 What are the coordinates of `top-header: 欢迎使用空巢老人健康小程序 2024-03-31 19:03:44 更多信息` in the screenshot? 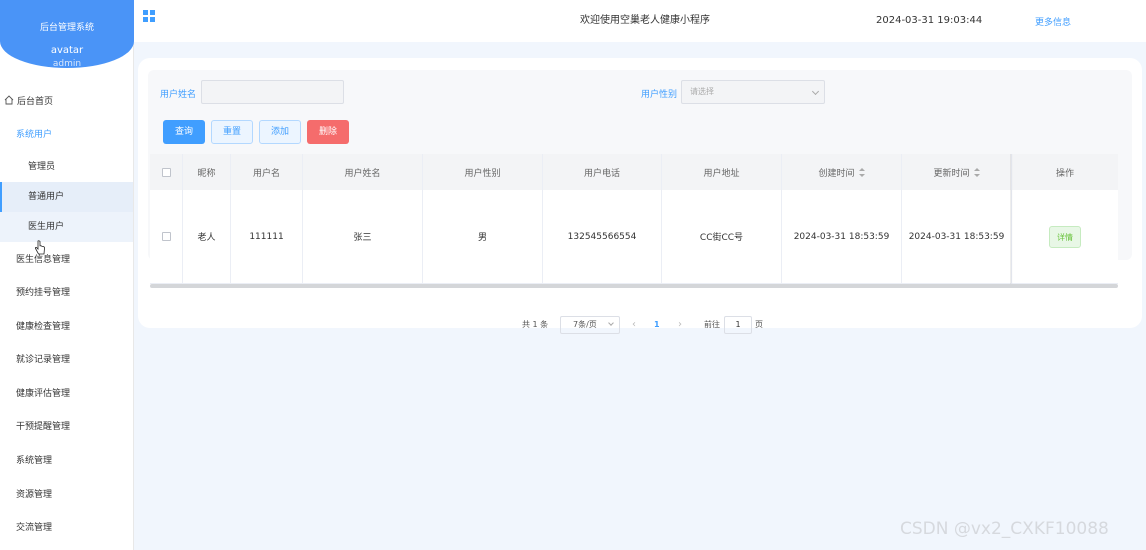 It's located at (640, 21).